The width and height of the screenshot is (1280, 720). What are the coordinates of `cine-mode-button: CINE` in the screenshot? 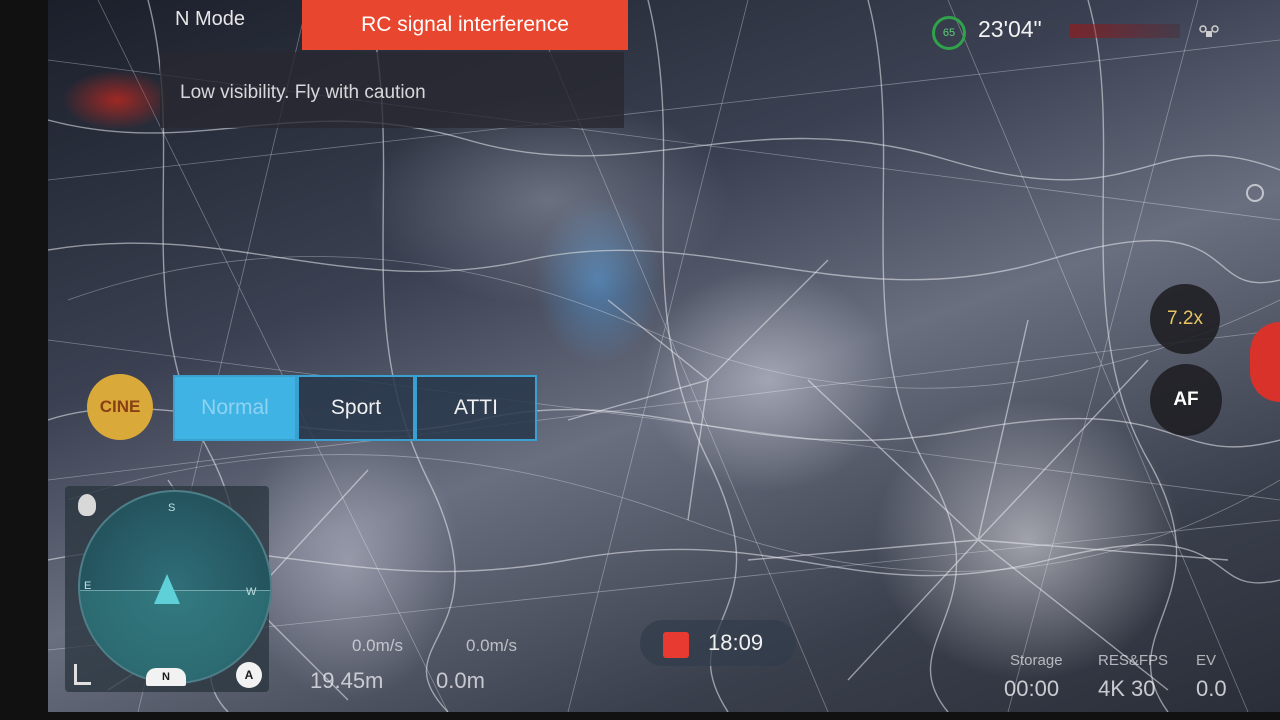 It's located at (120, 407).